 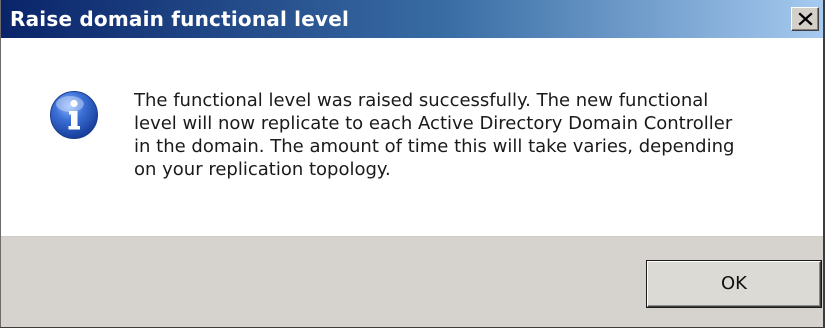 I want to click on info-icon, so click(x=74, y=115).